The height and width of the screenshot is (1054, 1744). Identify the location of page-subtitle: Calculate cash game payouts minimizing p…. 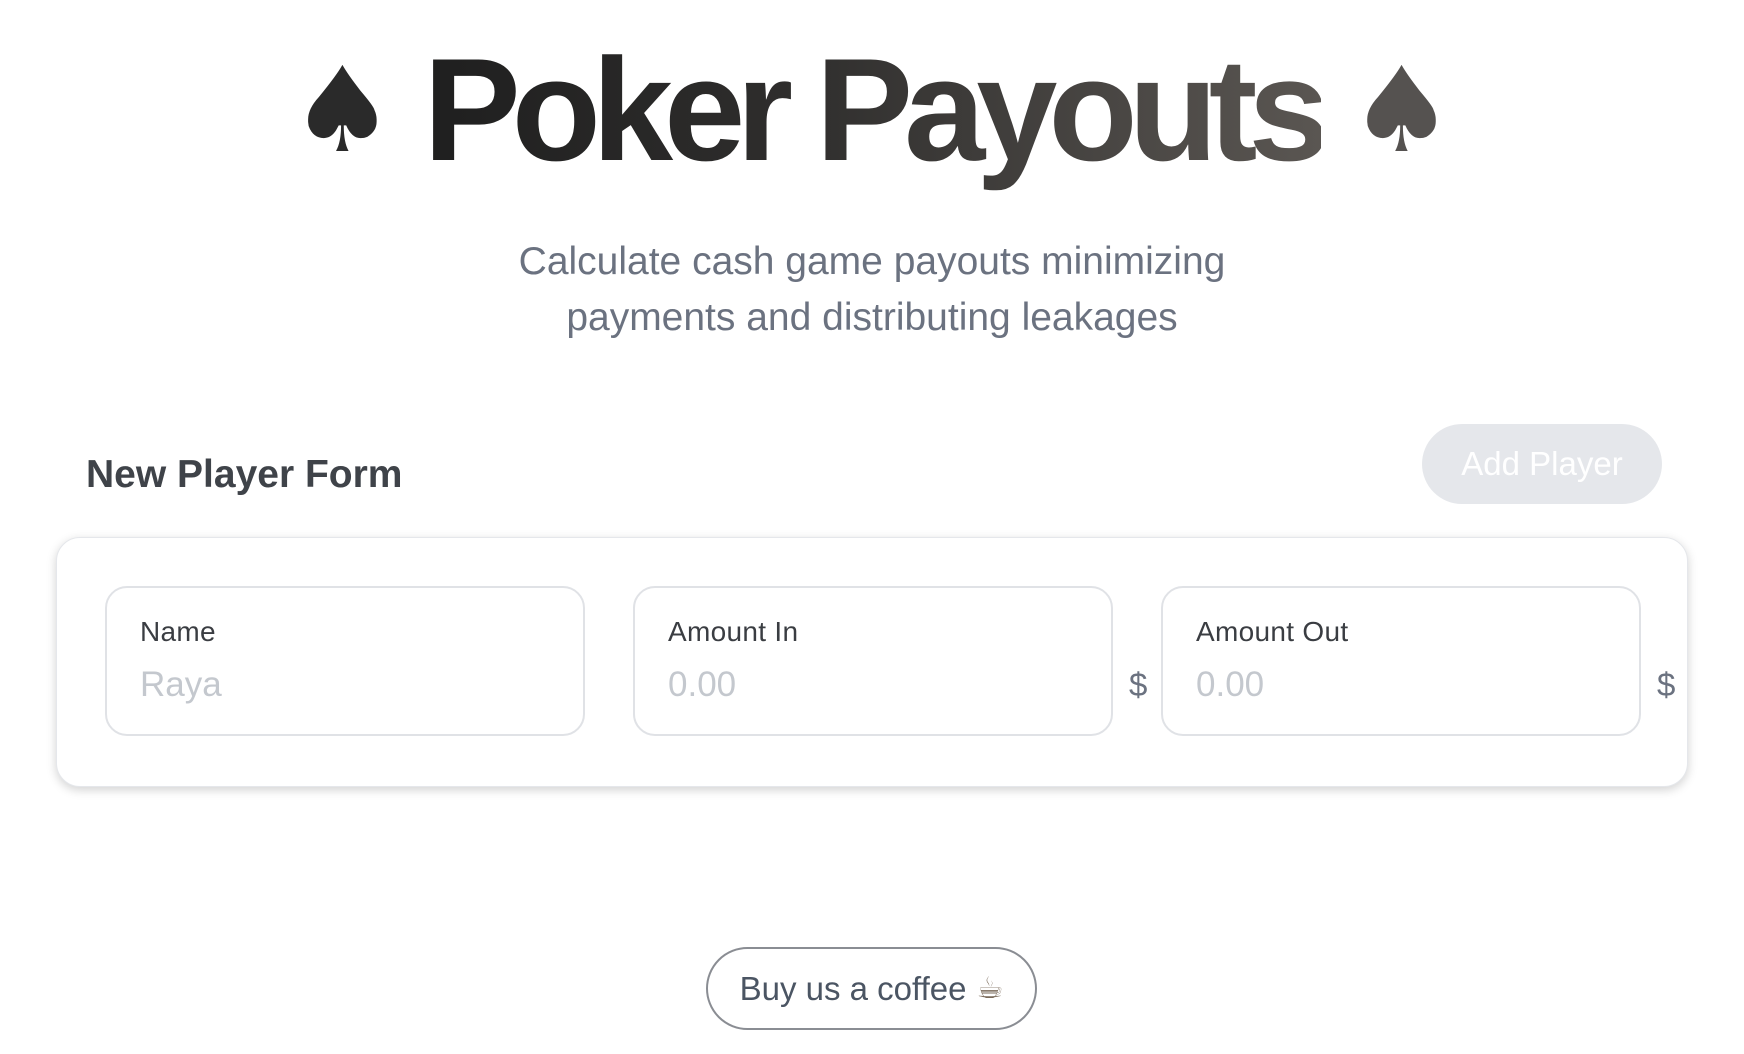
(872, 290).